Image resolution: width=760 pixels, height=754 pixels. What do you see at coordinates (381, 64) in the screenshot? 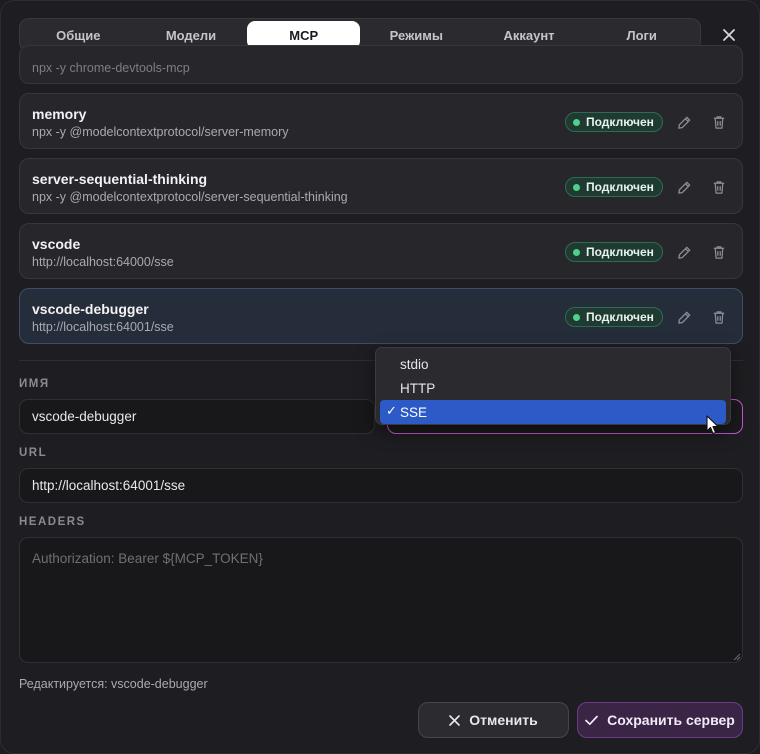
I see `server-card-partial: npx -y chrome-devtools-mcp` at bounding box center [381, 64].